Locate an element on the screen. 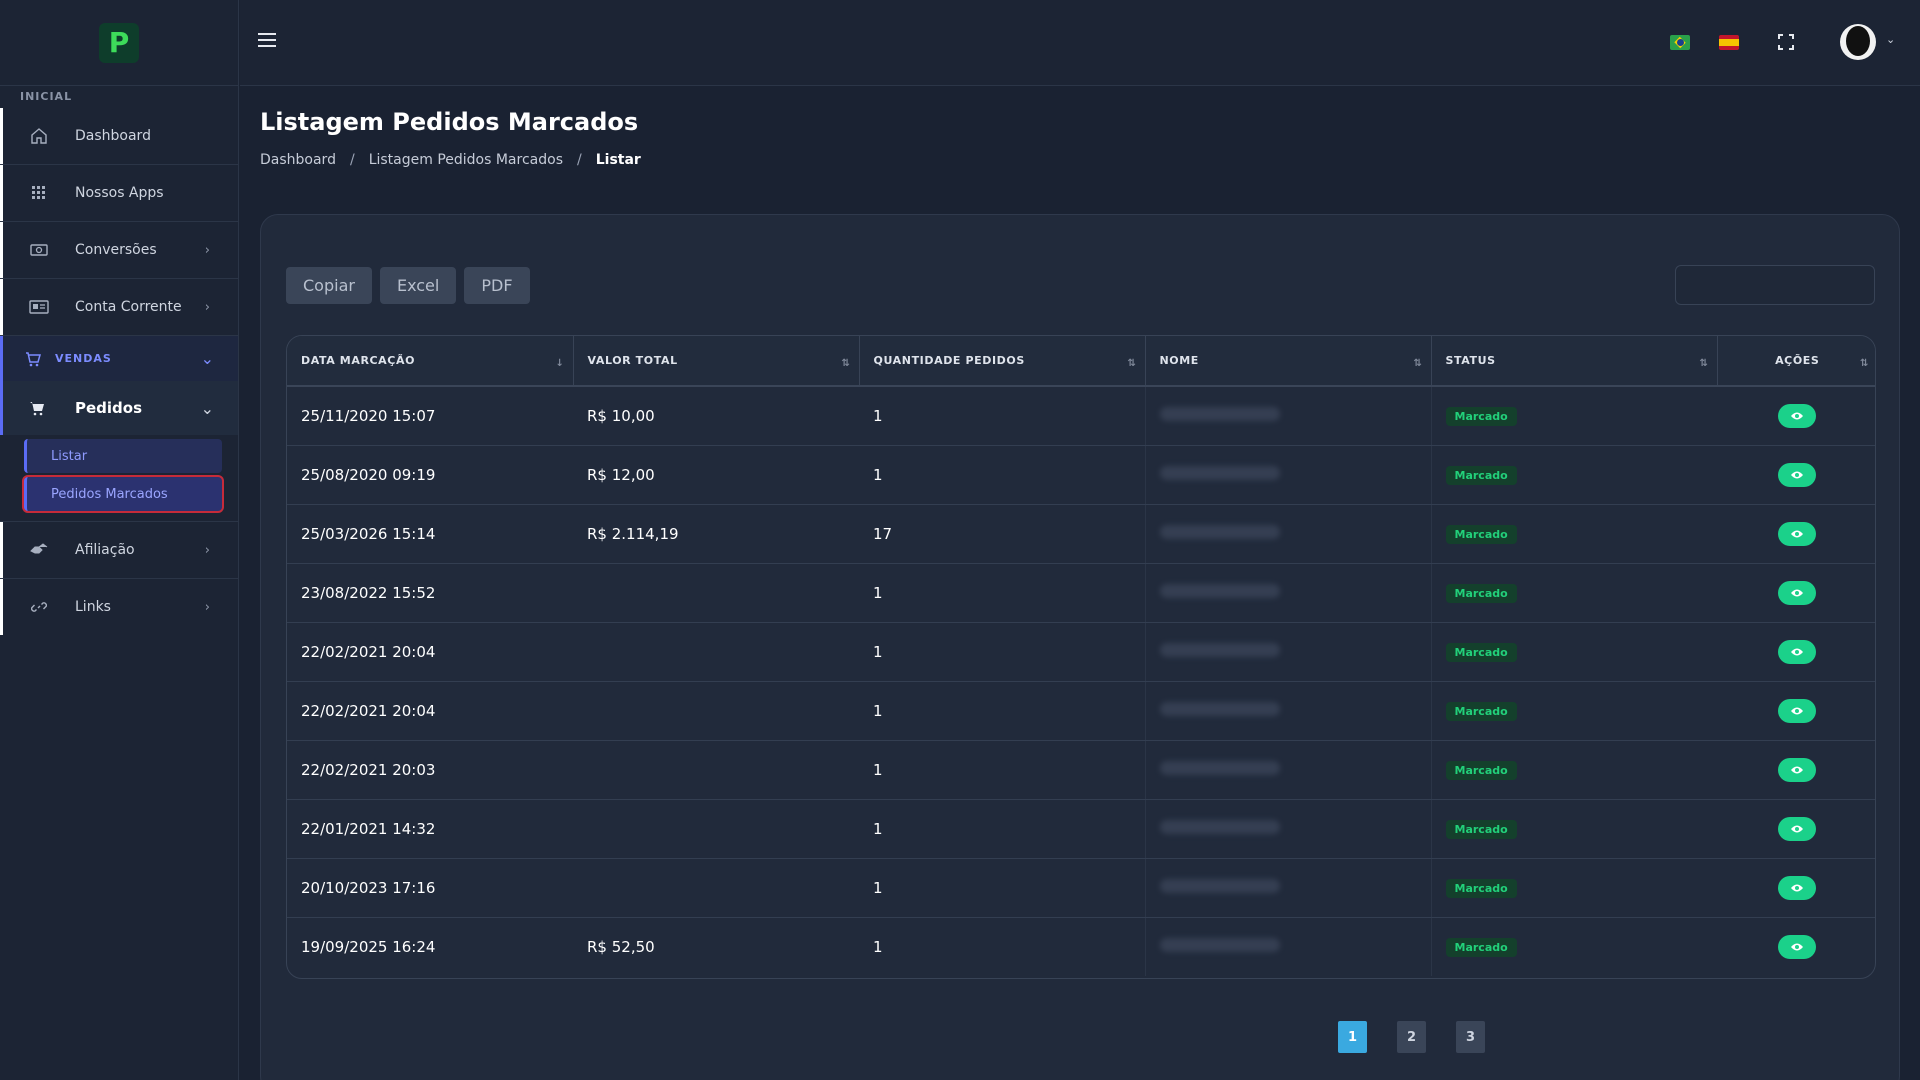 The width and height of the screenshot is (1920, 1080). column-header-acoes: AÇÕES ⇅ is located at coordinates (1796, 361).